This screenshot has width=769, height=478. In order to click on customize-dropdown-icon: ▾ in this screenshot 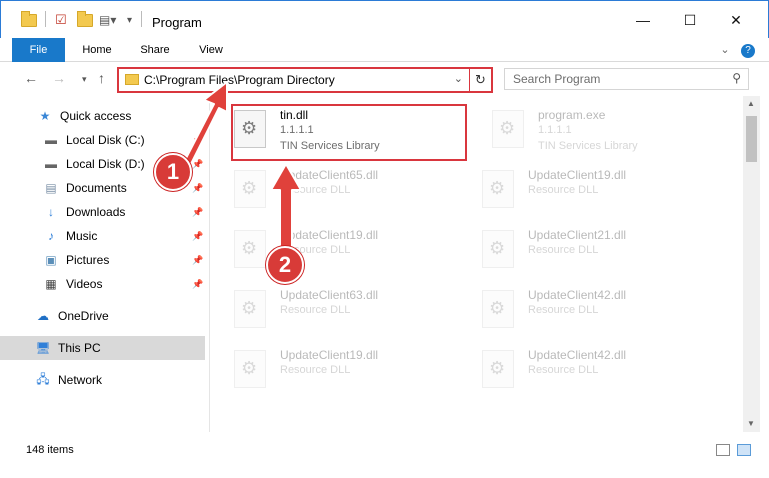, I will do `click(129, 20)`.